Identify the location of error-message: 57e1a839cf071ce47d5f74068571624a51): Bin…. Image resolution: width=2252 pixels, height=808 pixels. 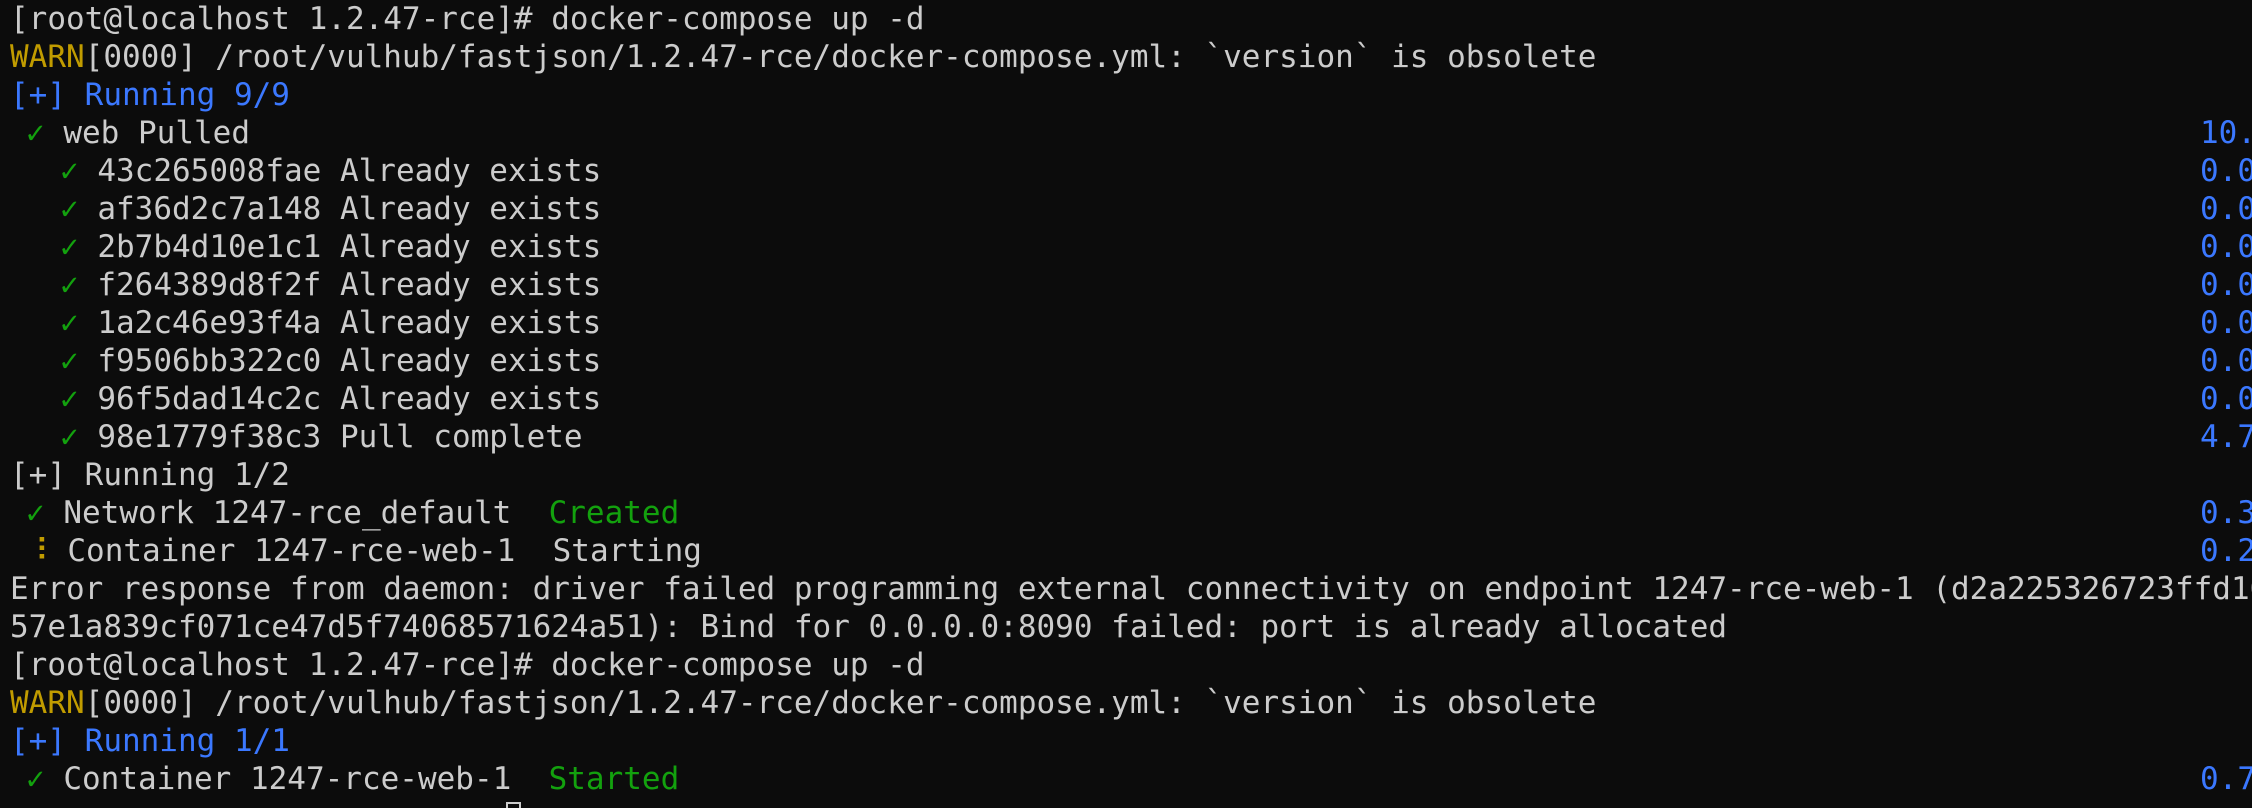
(869, 627).